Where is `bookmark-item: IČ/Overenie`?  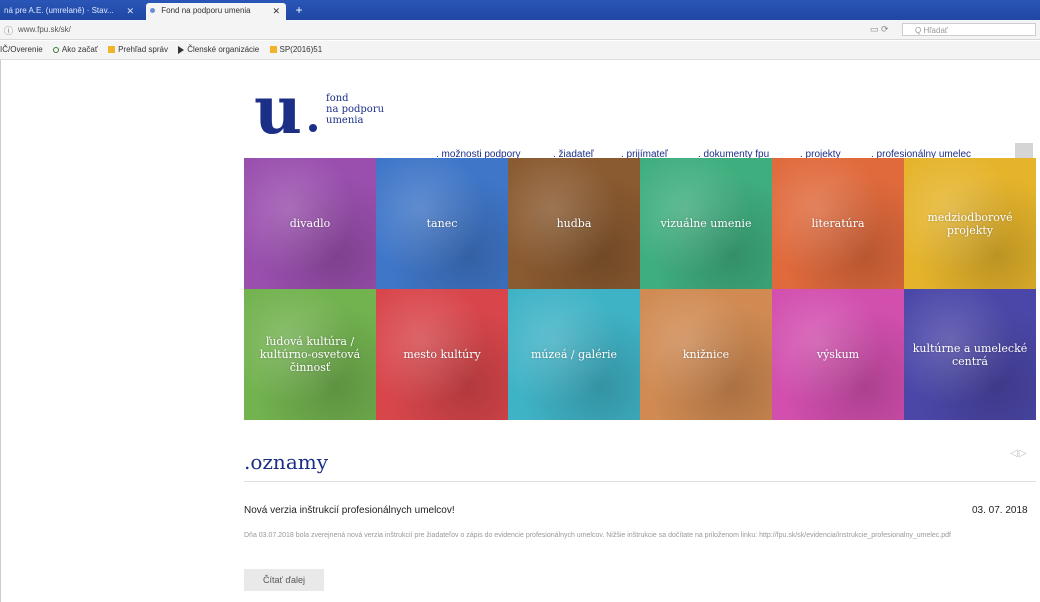
bookmark-item: IČ/Overenie is located at coordinates (21, 50).